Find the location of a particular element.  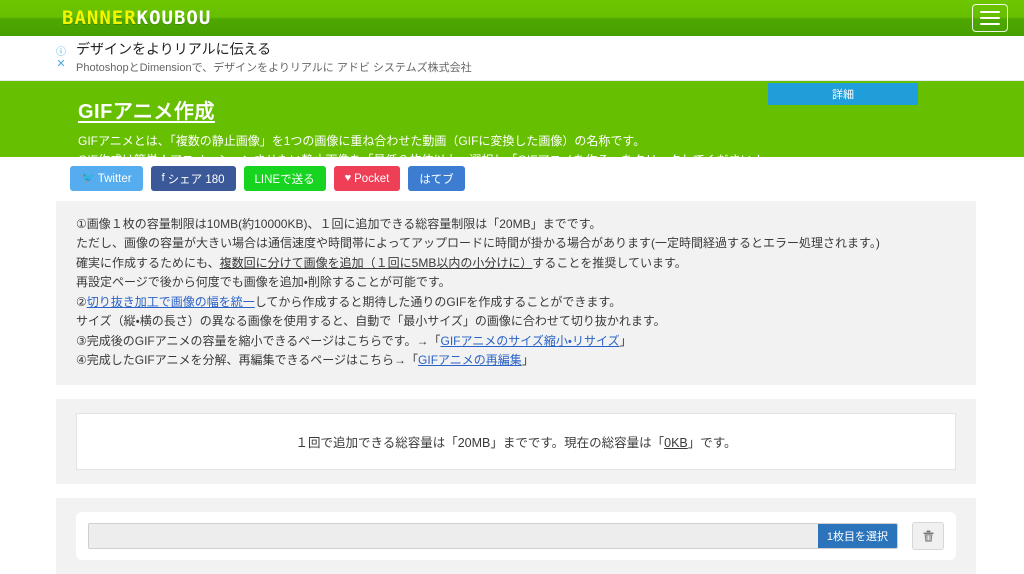

ad-title: デザインをよりリアルに伝える is located at coordinates (174, 49).